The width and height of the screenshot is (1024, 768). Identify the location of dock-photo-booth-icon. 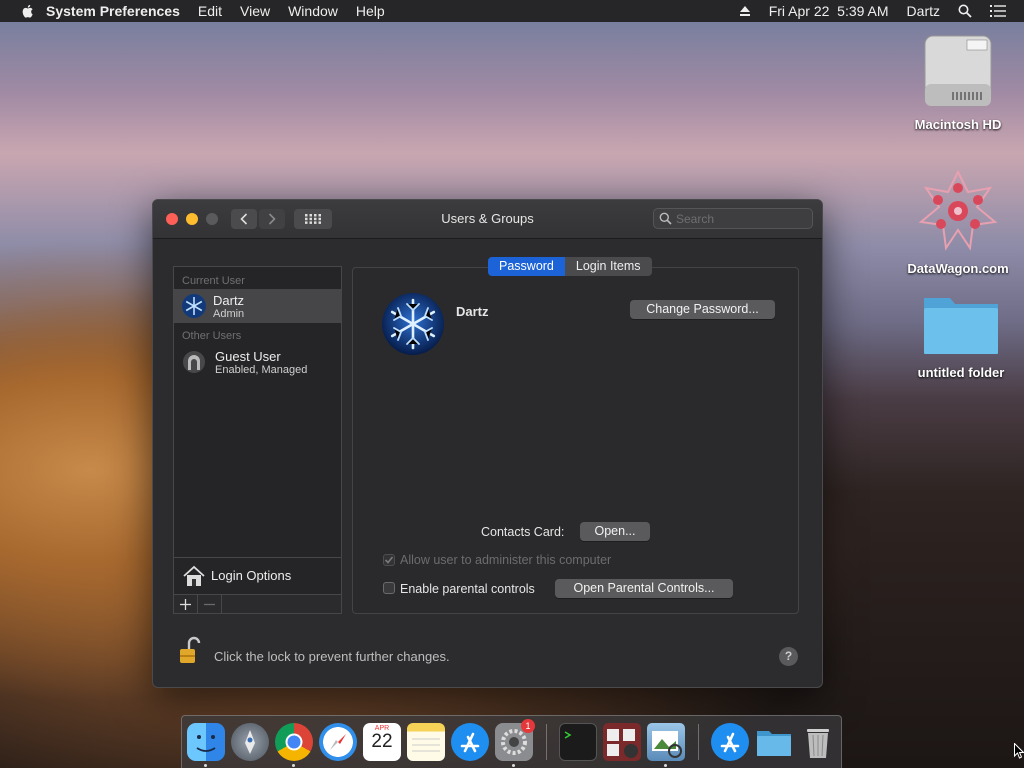
(622, 742).